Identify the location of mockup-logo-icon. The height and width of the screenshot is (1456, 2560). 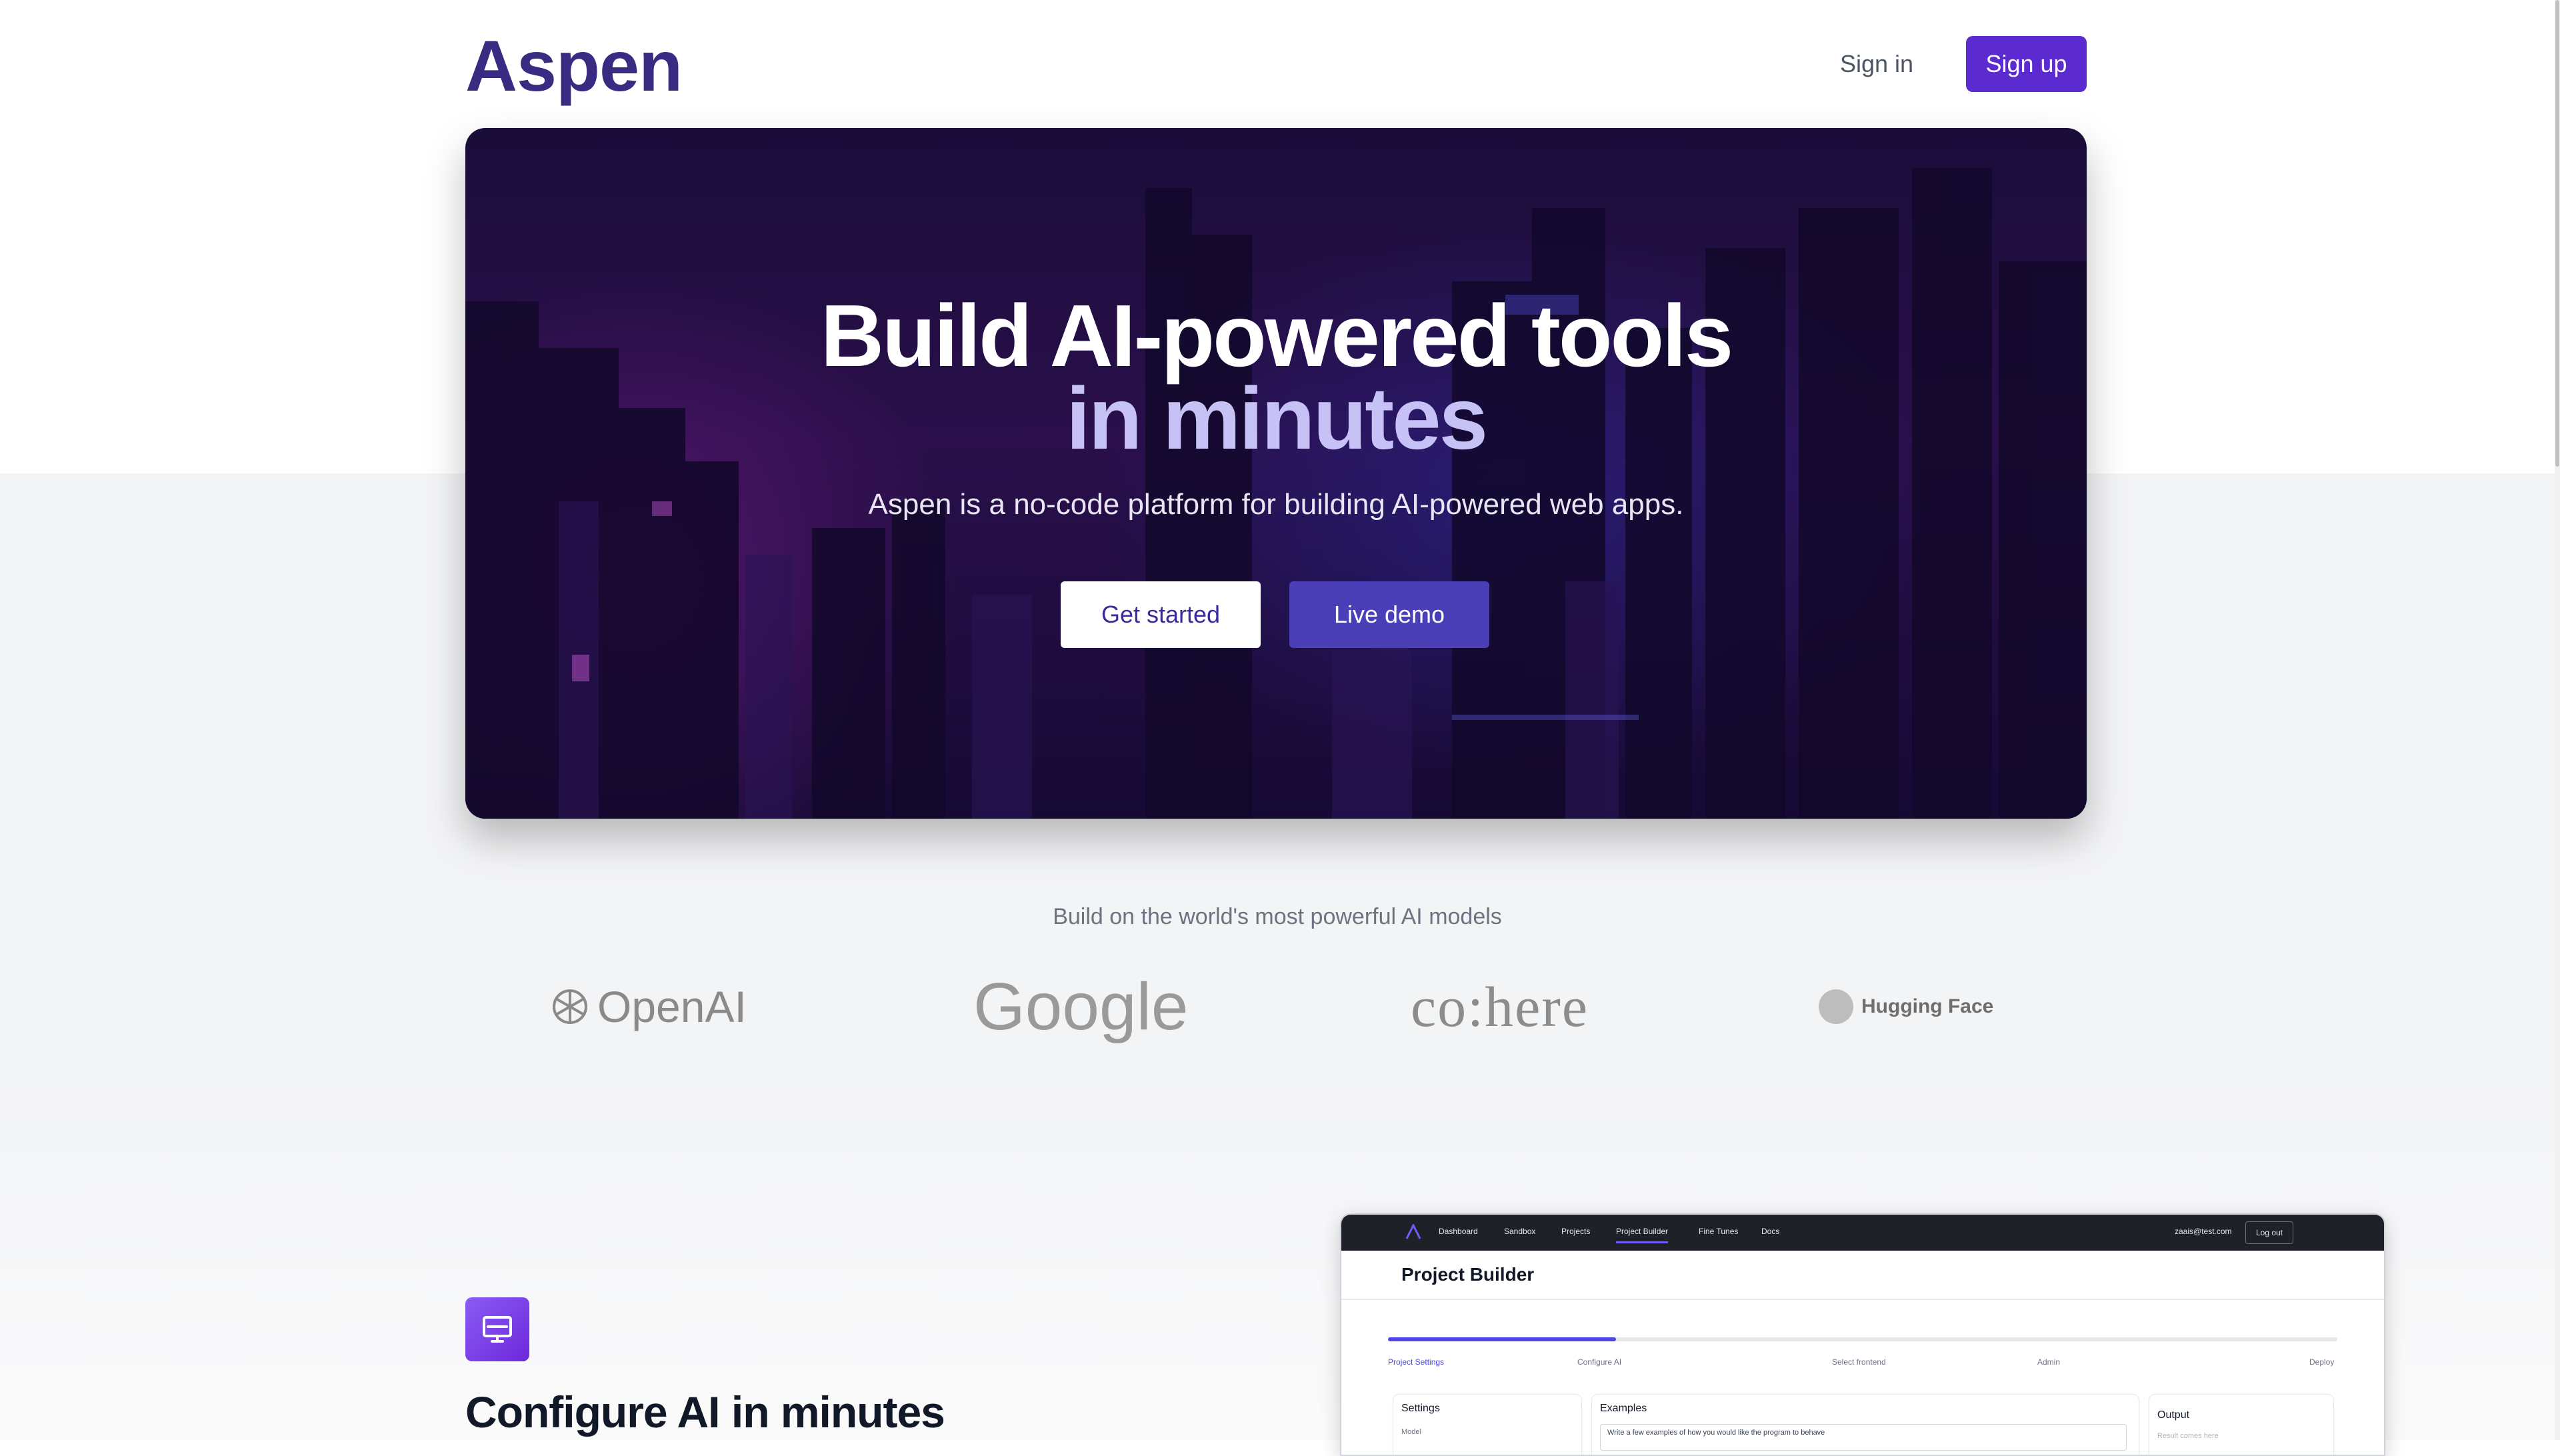
(1413, 1231).